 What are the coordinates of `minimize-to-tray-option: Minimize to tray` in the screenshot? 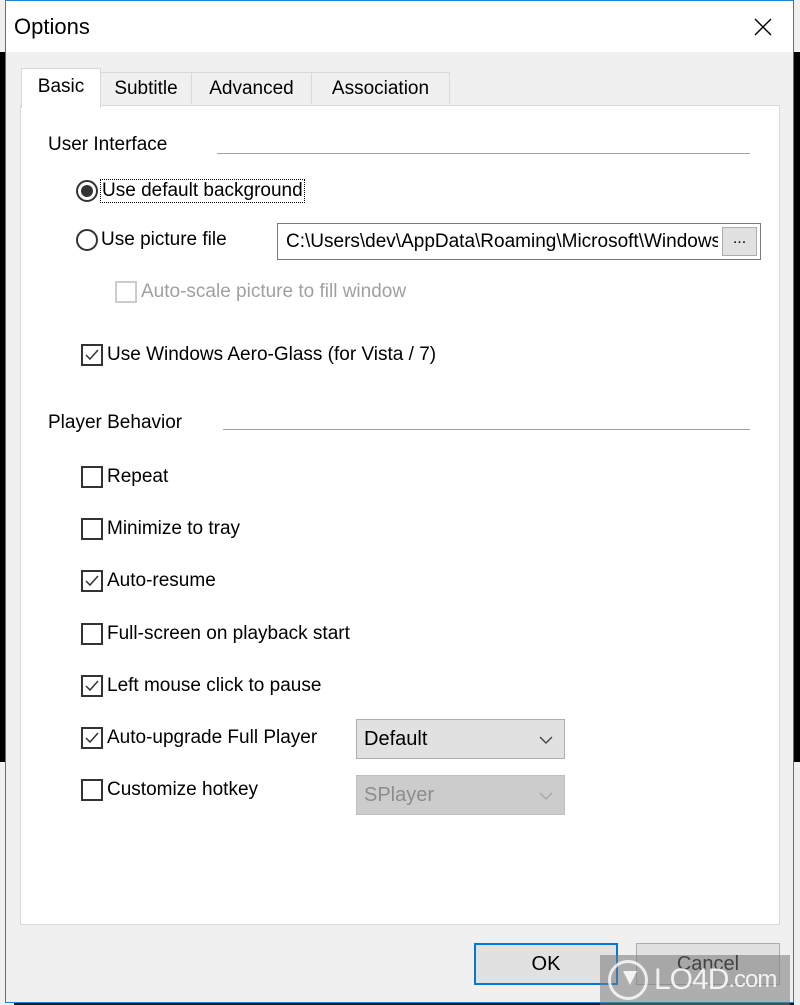 It's located at (160, 529).